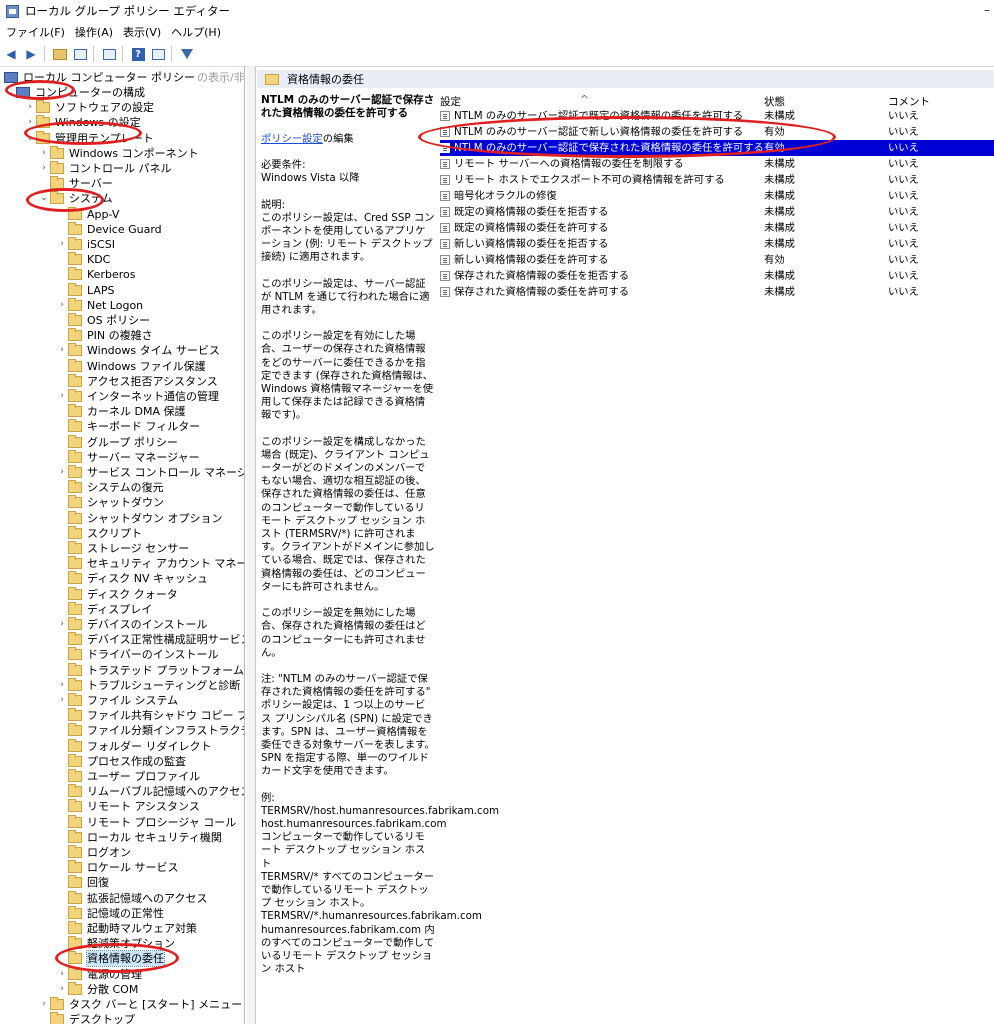 The image size is (994, 1024). I want to click on back-icon: ◀, so click(11, 54).